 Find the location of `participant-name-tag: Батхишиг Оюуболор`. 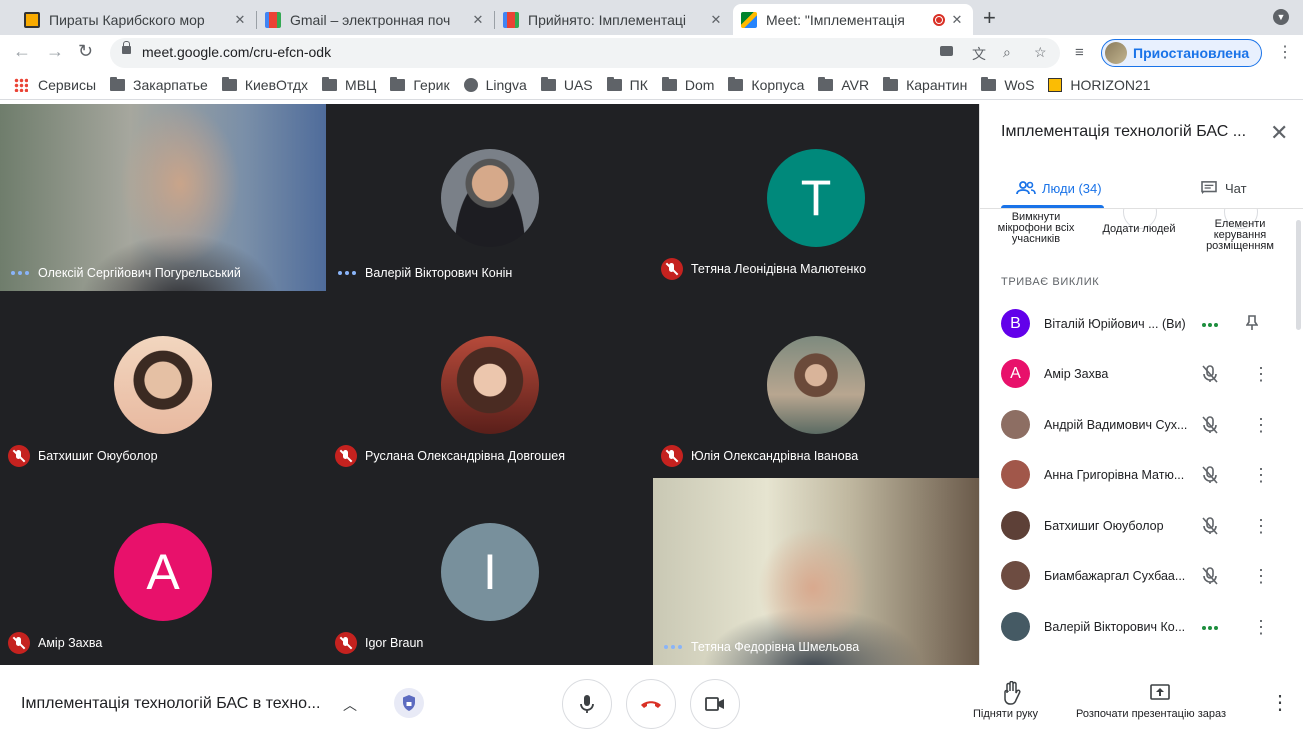

participant-name-tag: Батхишиг Оюуболор is located at coordinates (83, 456).